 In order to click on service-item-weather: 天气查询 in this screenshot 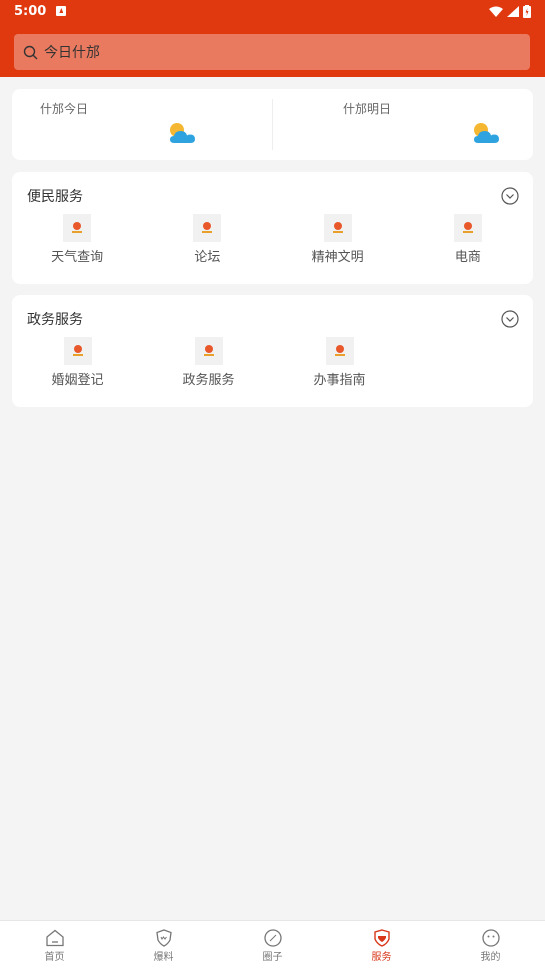, I will do `click(77, 239)`.